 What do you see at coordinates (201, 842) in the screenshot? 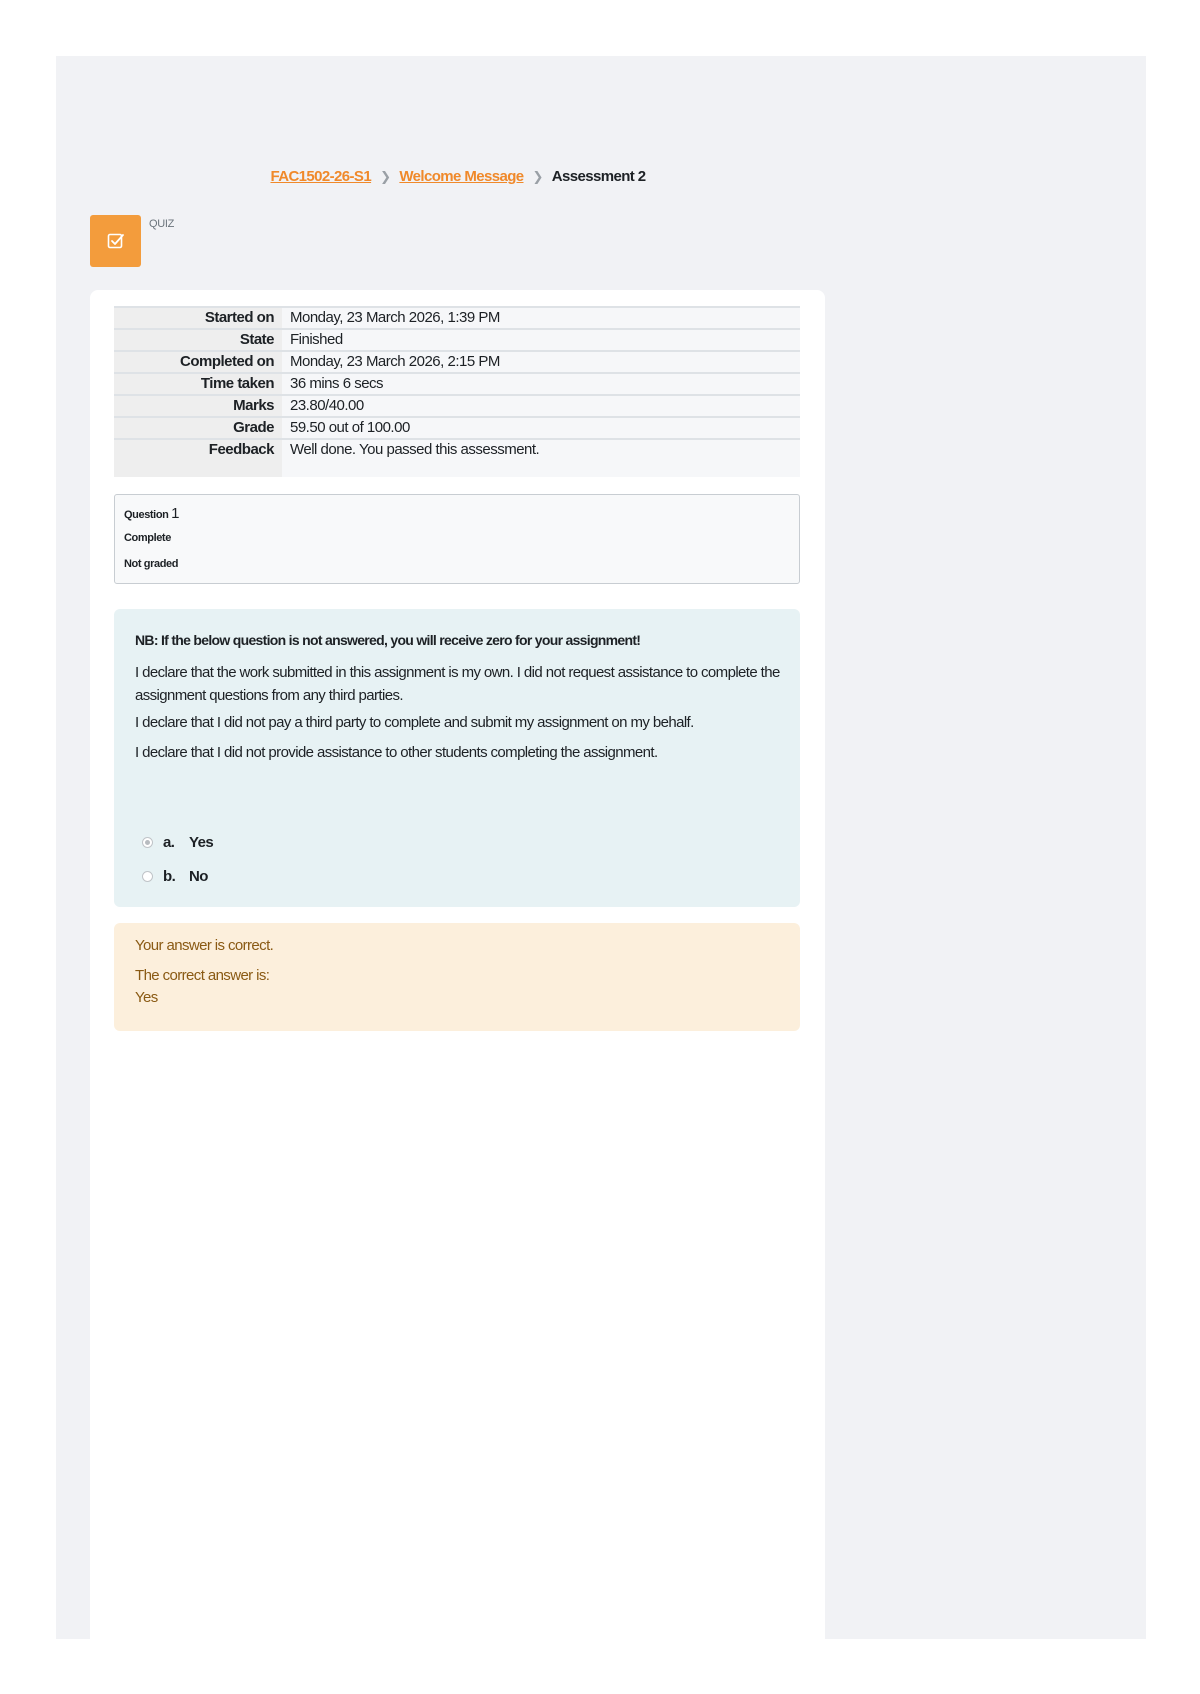
I see `answer-text: Yes` at bounding box center [201, 842].